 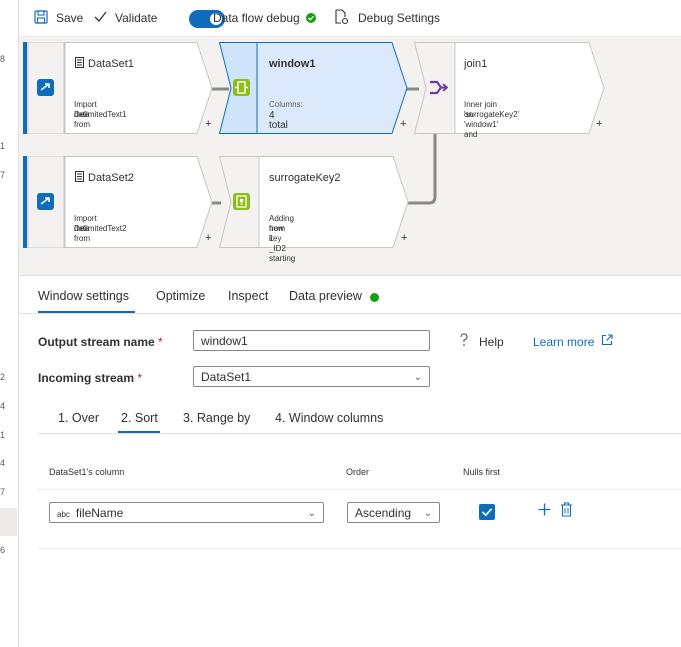 What do you see at coordinates (111, 64) in the screenshot?
I see `node-title: DataSet1` at bounding box center [111, 64].